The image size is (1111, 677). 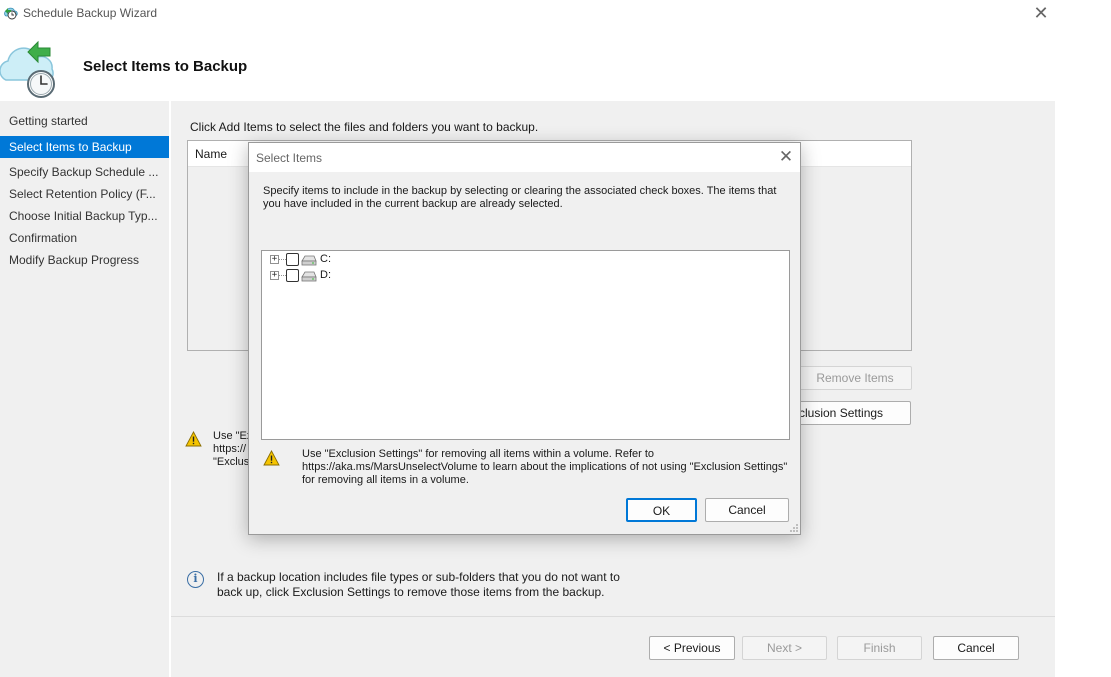 I want to click on resize-grip-icon, so click(x=794, y=528).